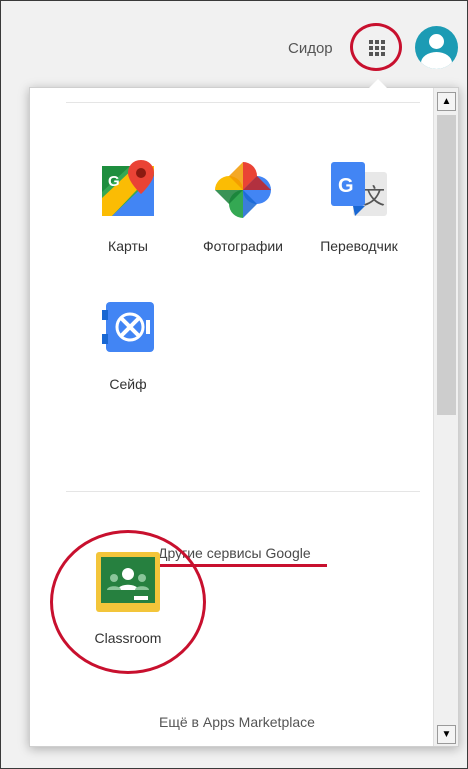 This screenshot has height=769, width=468. Describe the element at coordinates (128, 384) in the screenshot. I see `app-label-vault: Сейф` at that location.